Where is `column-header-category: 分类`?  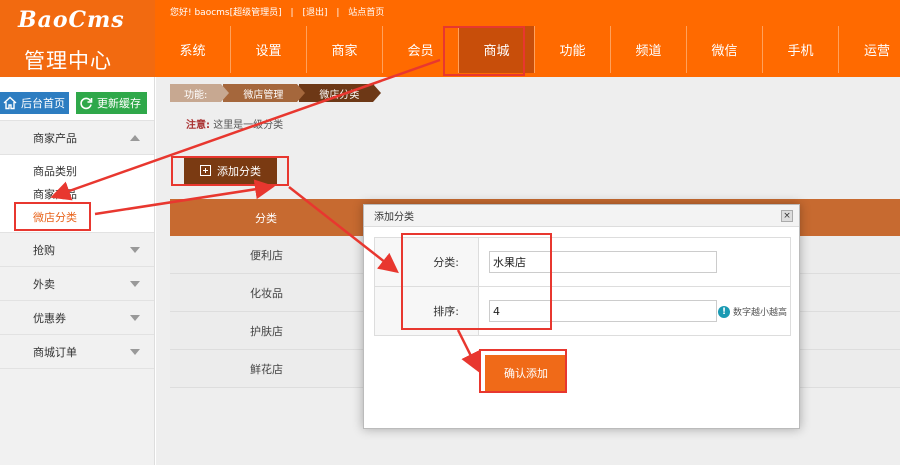
column-header-category: 分类 is located at coordinates (266, 218).